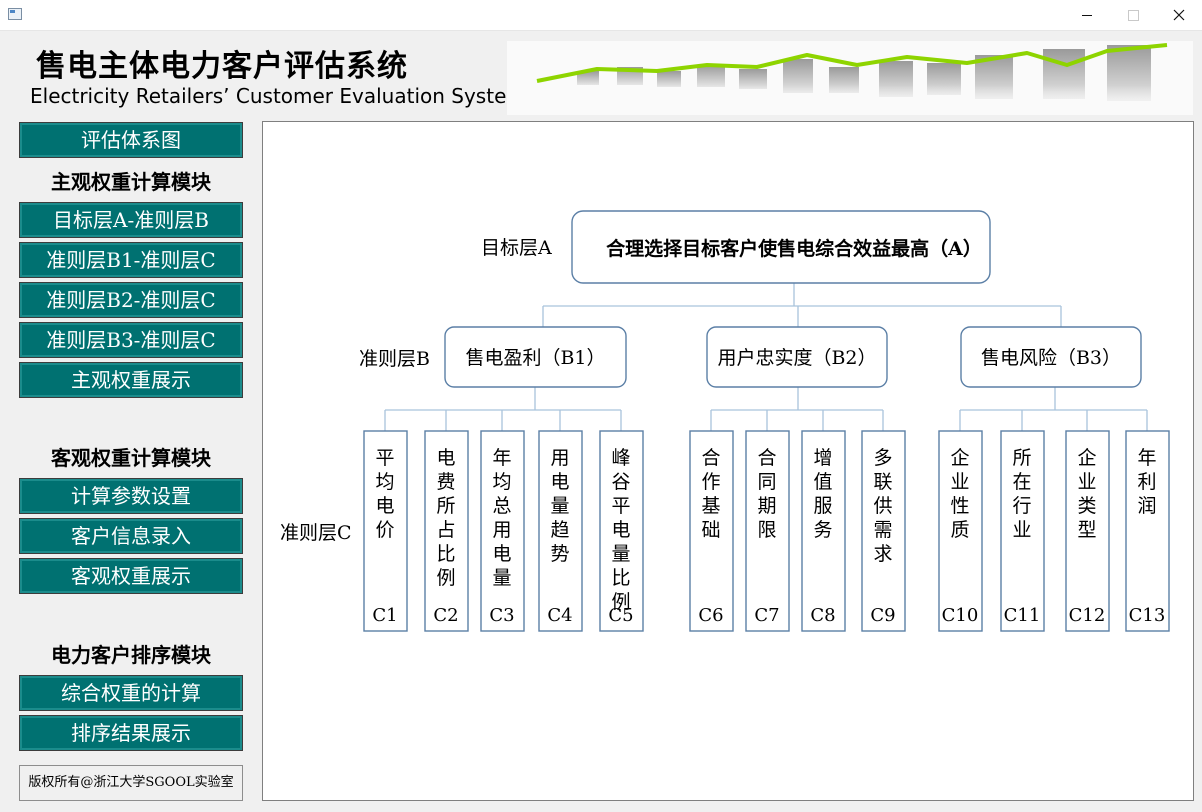  I want to click on ranking-result-button: 排序结果展示, so click(131, 733).